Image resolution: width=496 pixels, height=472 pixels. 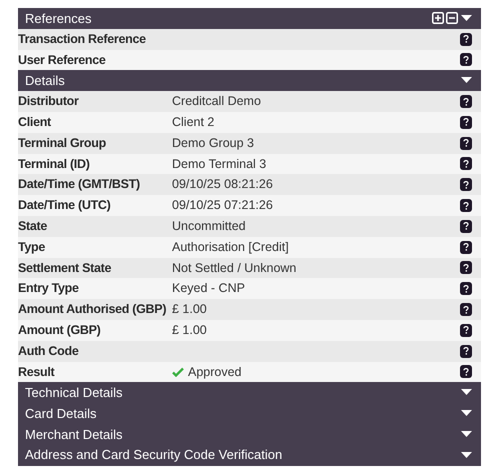 I want to click on field-label: Distributor, so click(x=49, y=101).